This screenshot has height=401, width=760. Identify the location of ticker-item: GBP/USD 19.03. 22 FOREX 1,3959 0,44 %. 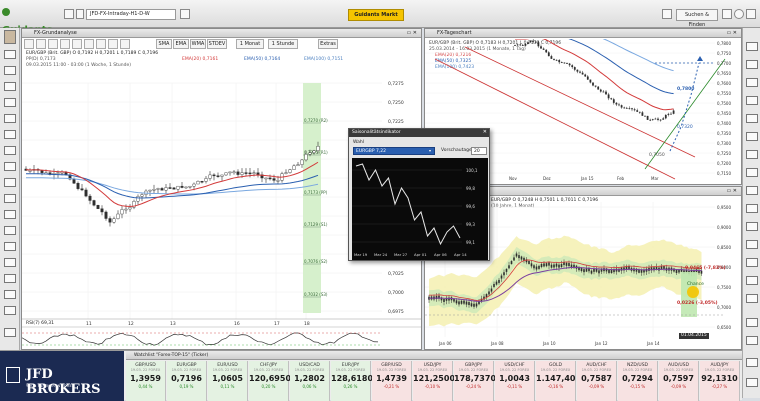
(146, 381).